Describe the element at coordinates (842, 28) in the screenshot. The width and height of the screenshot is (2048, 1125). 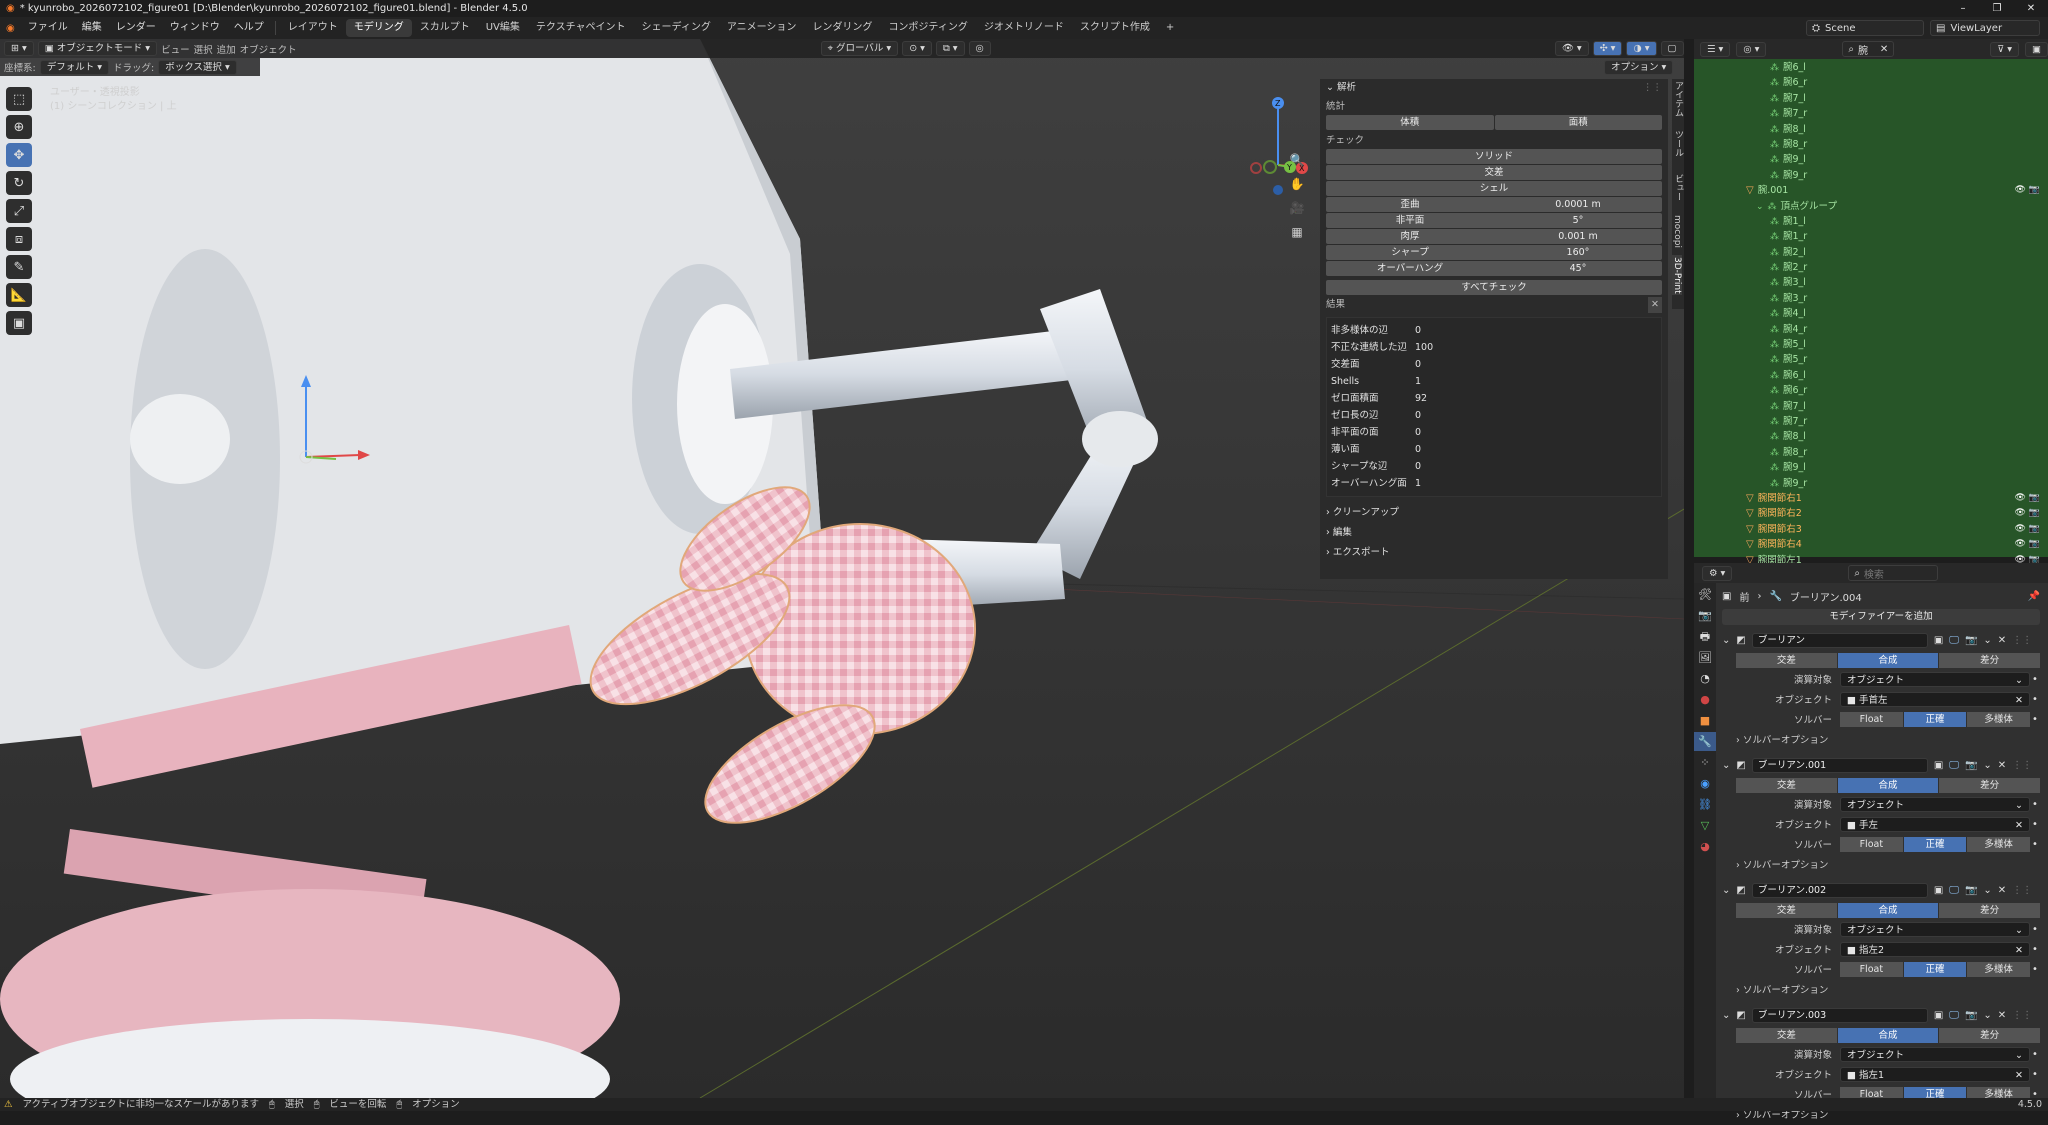
I see `tab-rendering: レンダリング` at that location.